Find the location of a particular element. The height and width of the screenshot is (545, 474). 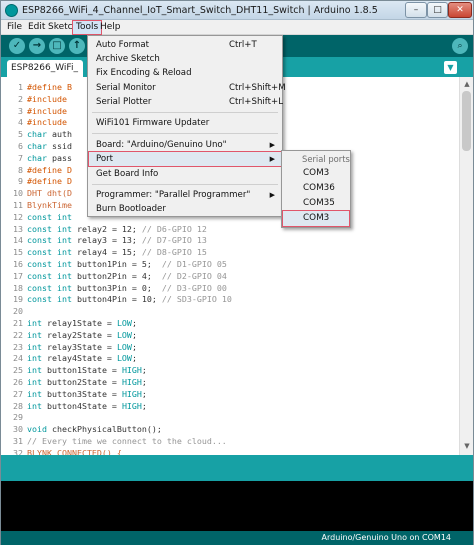

tab-sketch: ESP8266_WiFi_ is located at coordinates (45, 68).